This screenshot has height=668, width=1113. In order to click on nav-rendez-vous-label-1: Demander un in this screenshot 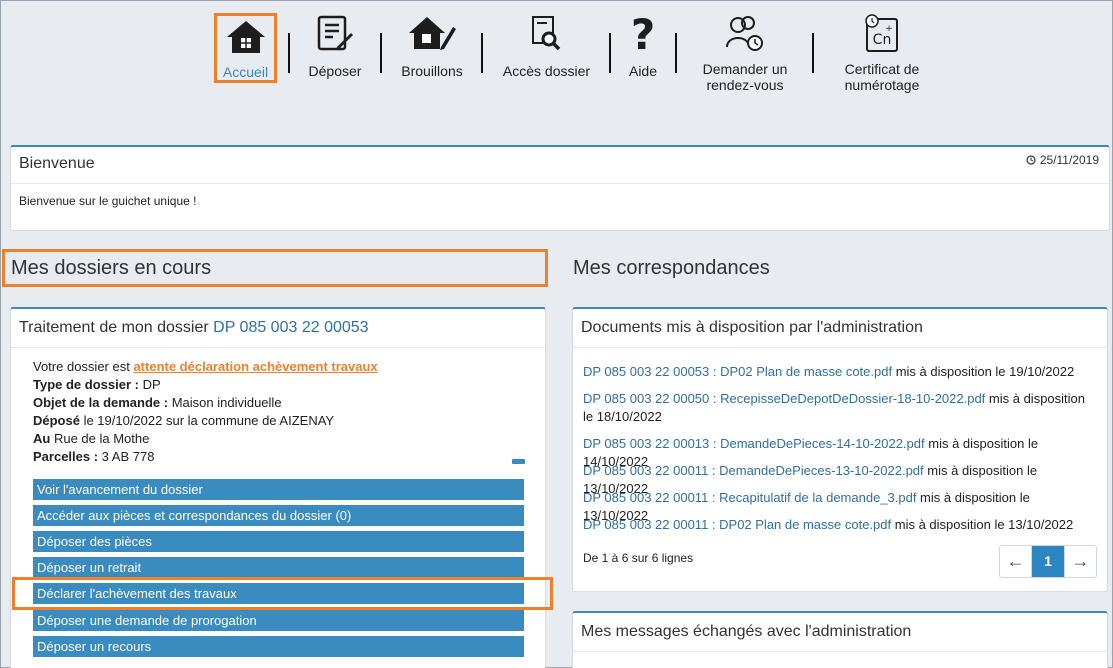, I will do `click(745, 69)`.